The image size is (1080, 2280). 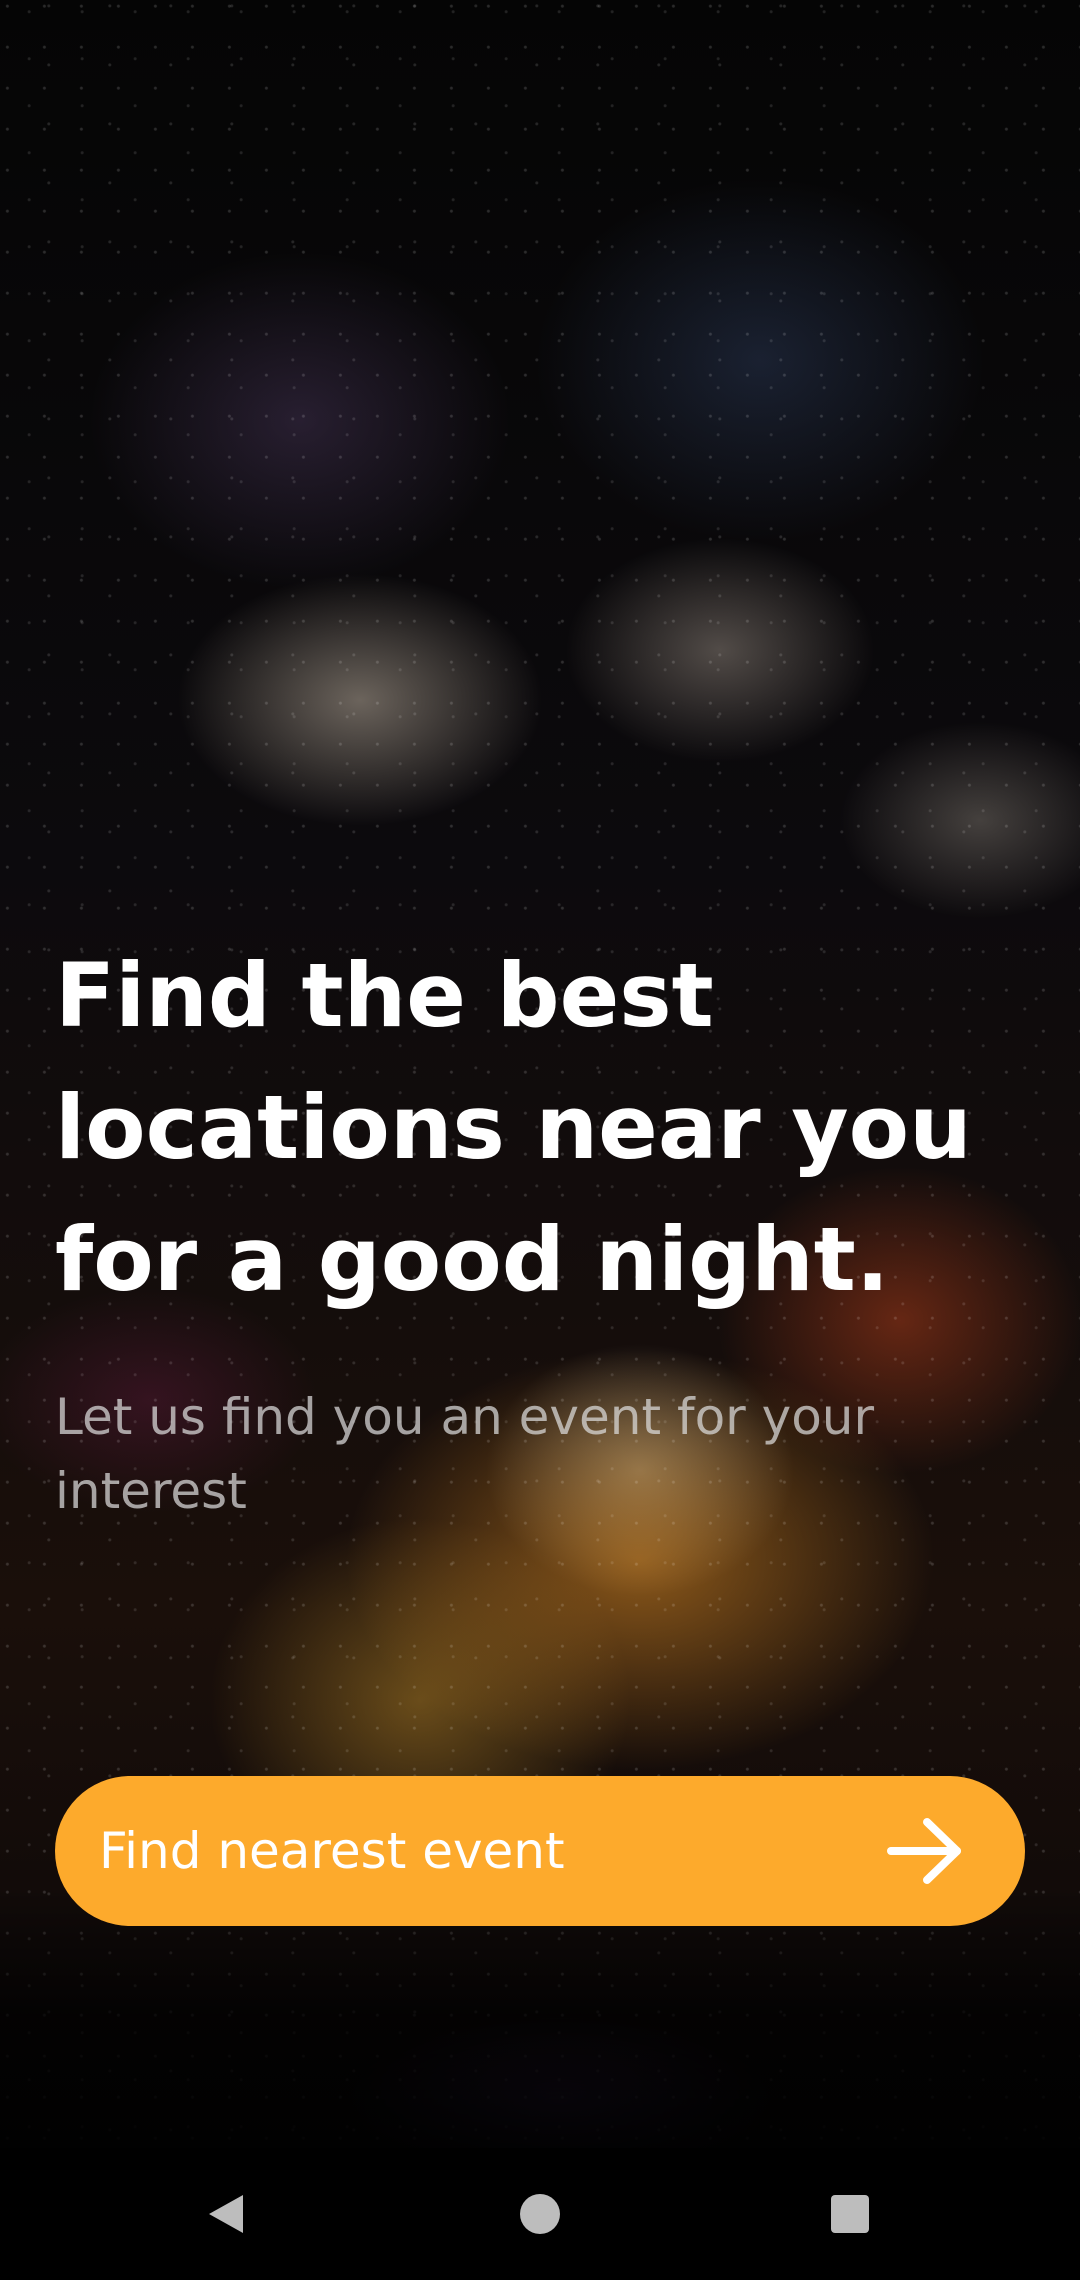 I want to click on nav-back-button, so click(x=226, y=2214).